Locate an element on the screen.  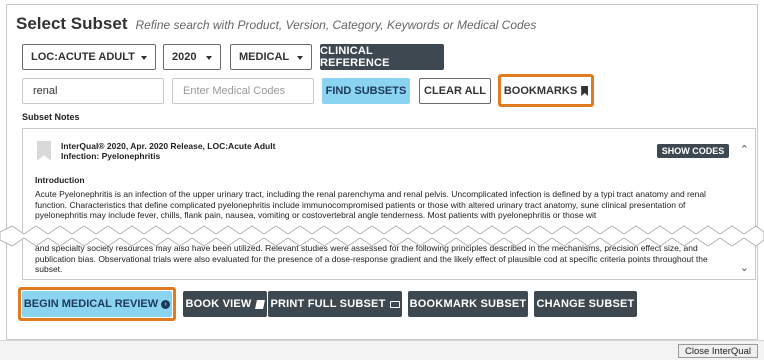
scroll-down-icon: ⌄ is located at coordinates (744, 267).